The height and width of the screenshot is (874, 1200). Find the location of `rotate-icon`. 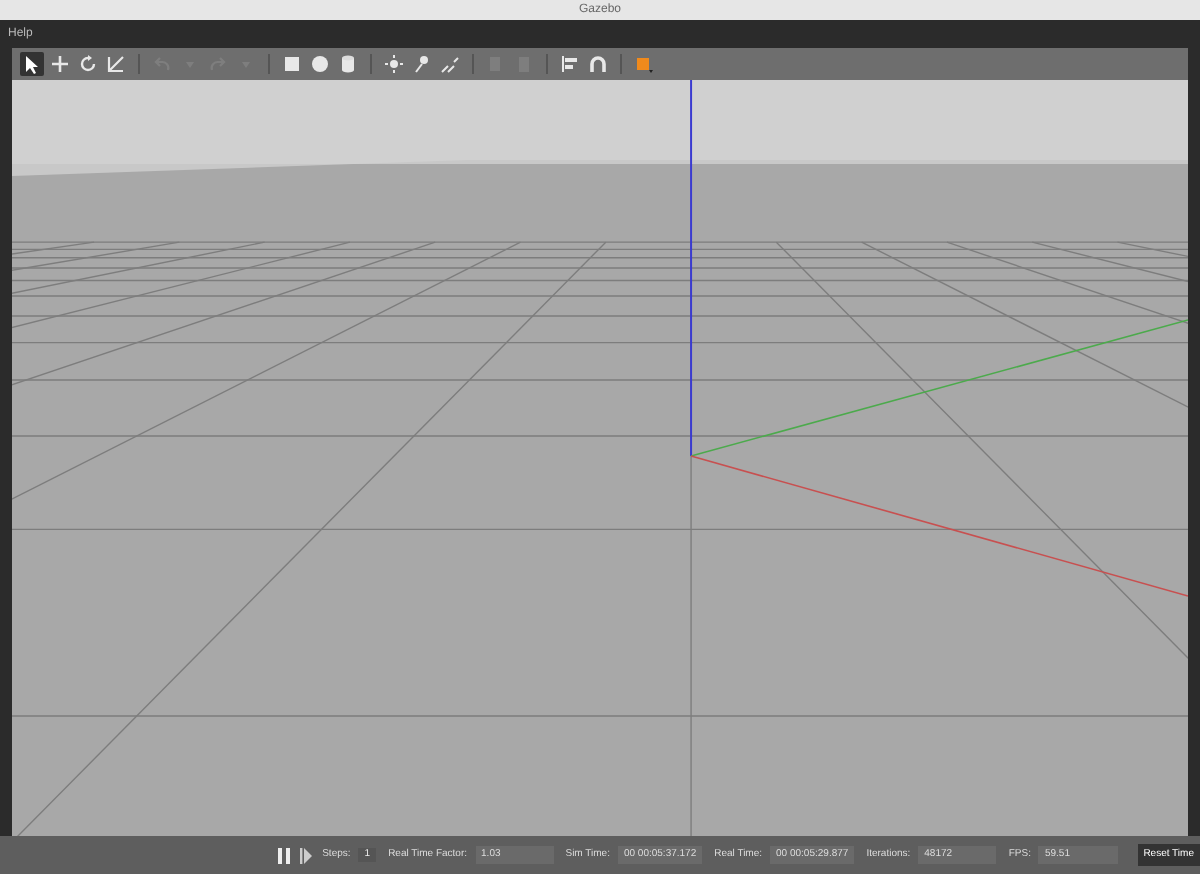

rotate-icon is located at coordinates (88, 64).